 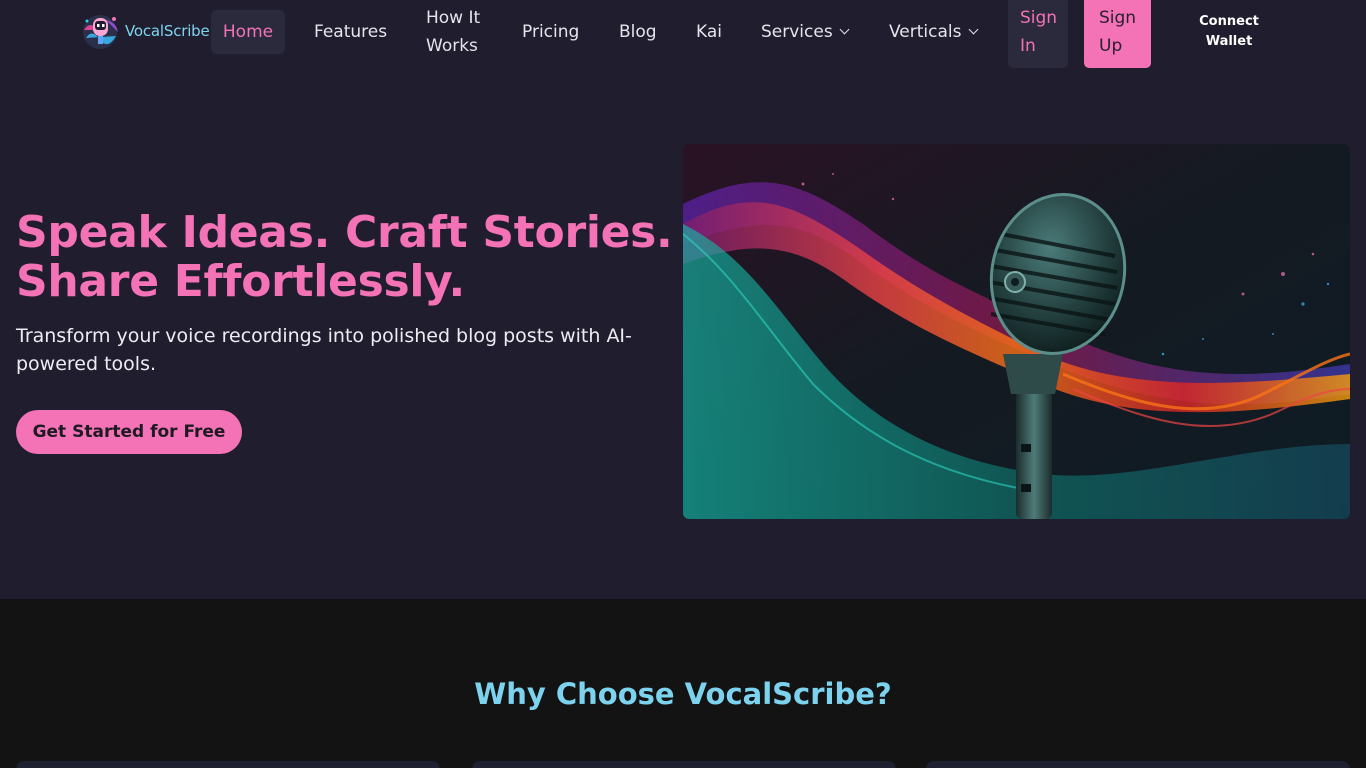 What do you see at coordinates (638, 32) in the screenshot?
I see `nav-blog: Blog` at bounding box center [638, 32].